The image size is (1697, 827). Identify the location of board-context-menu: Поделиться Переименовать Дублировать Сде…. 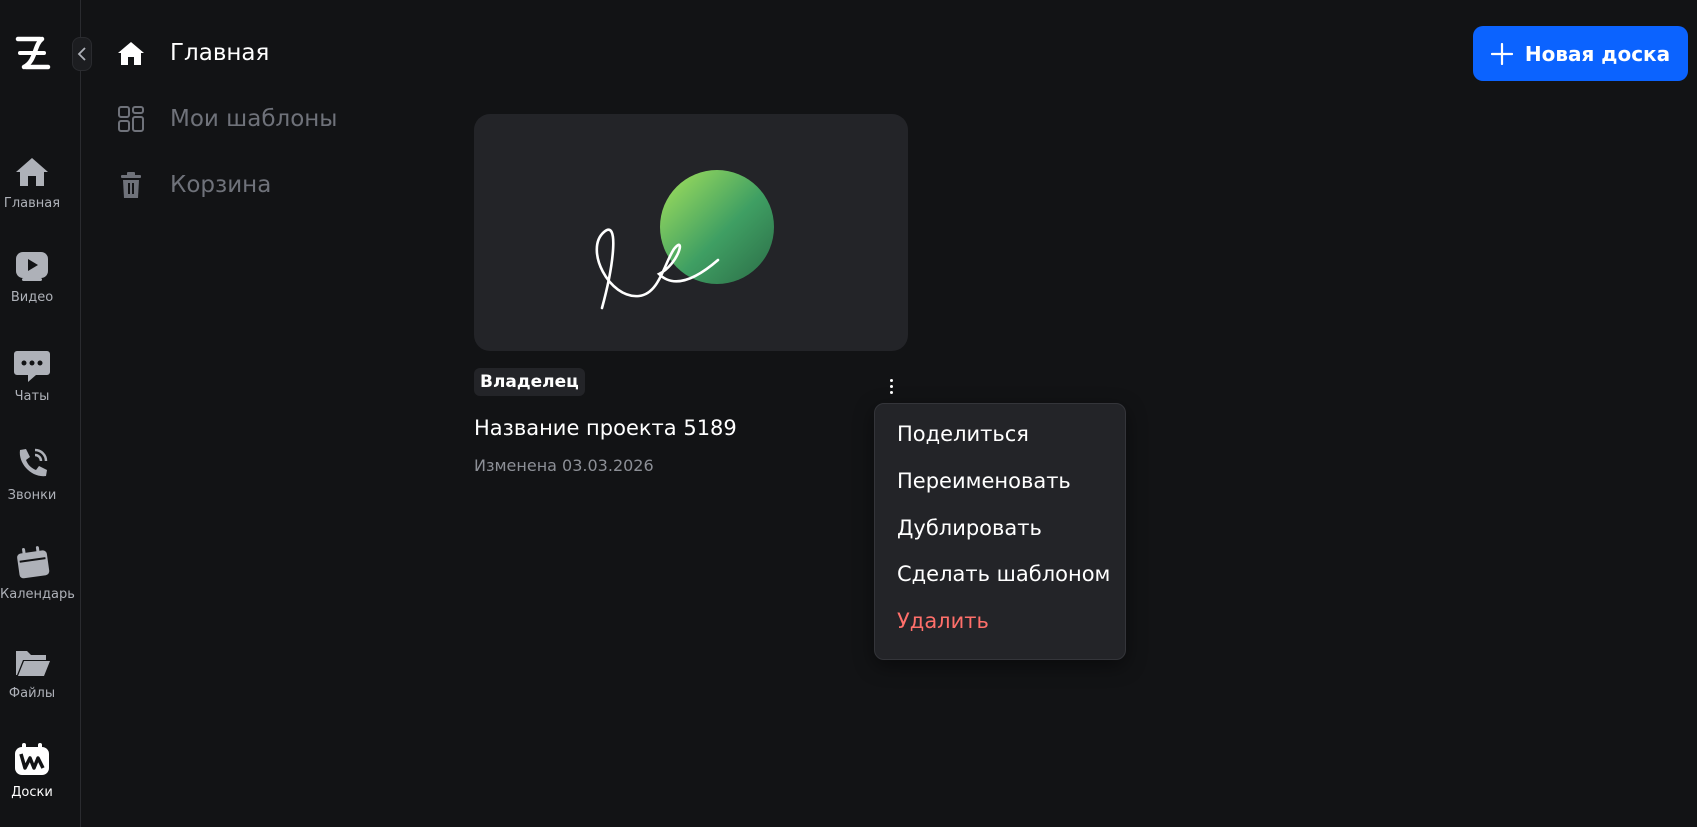
(1000, 531).